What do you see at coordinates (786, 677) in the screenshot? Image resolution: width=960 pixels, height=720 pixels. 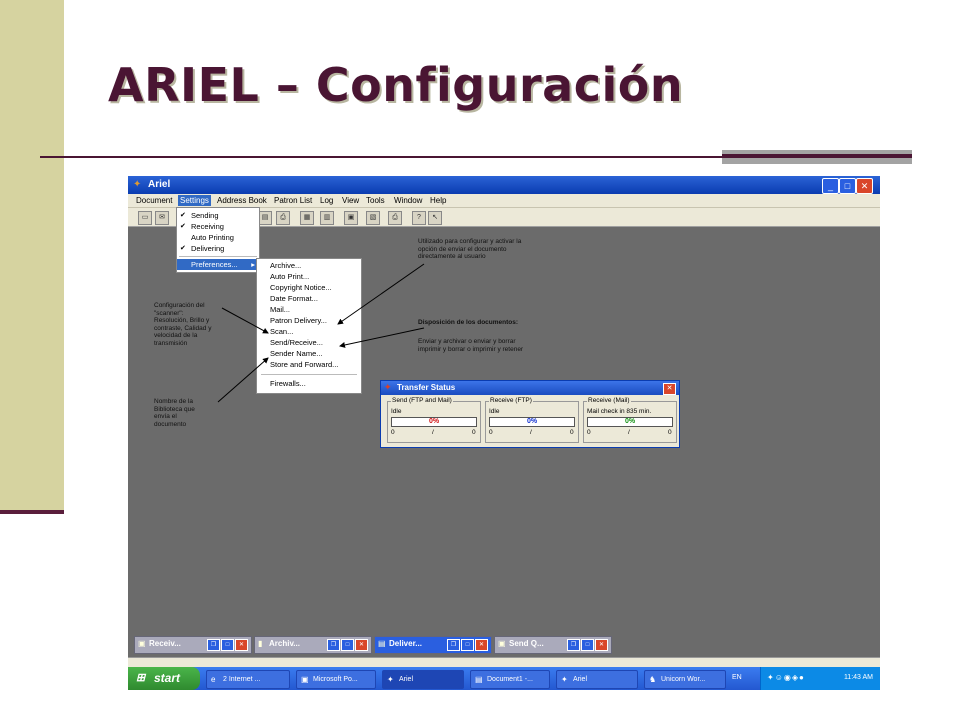 I see `tray-icons: ✦☺◉◈●` at bounding box center [786, 677].